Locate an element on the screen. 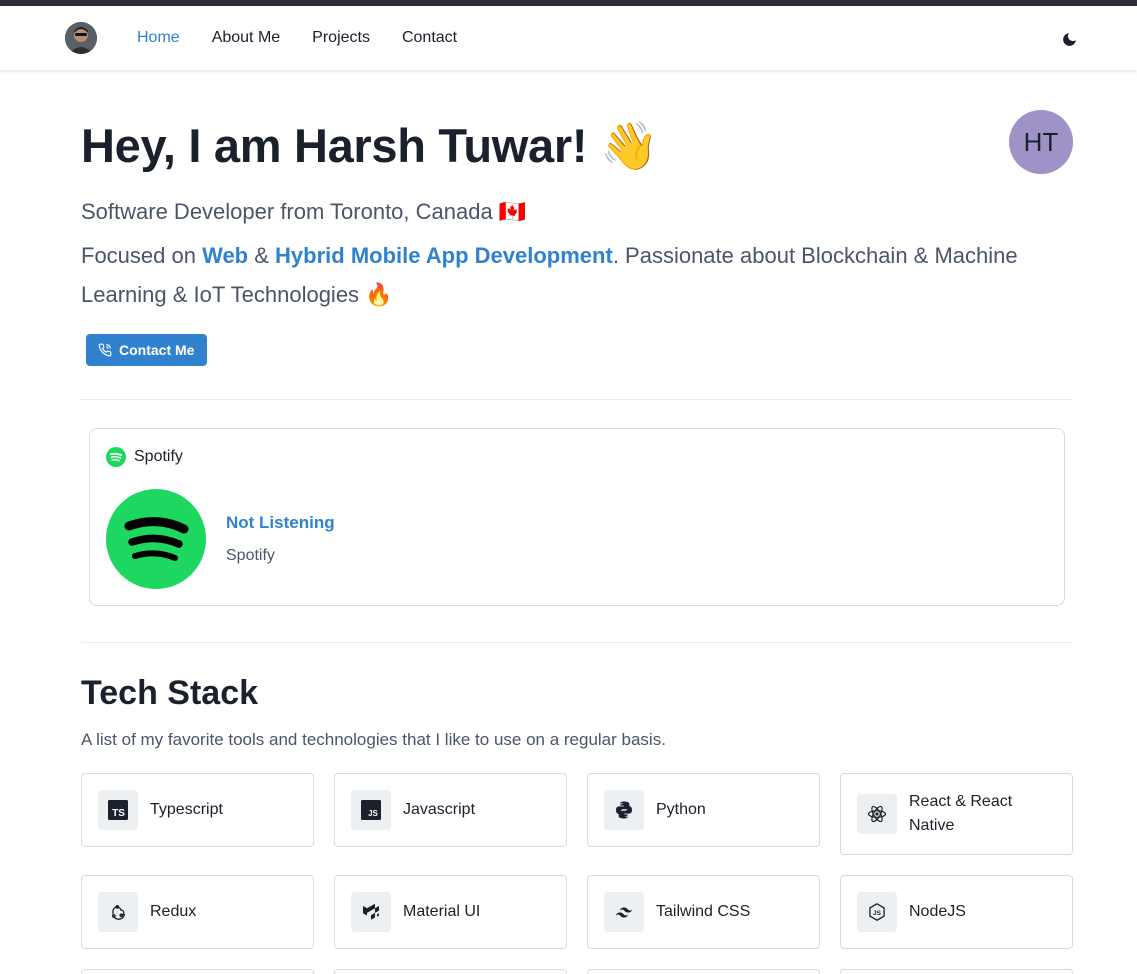 This screenshot has width=1137, height=974. python-icon is located at coordinates (624, 810).